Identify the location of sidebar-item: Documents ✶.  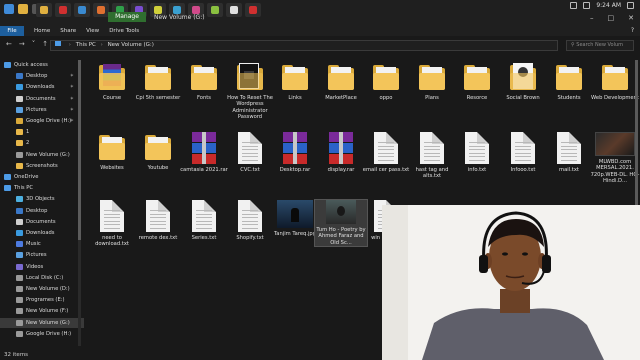
(42, 99).